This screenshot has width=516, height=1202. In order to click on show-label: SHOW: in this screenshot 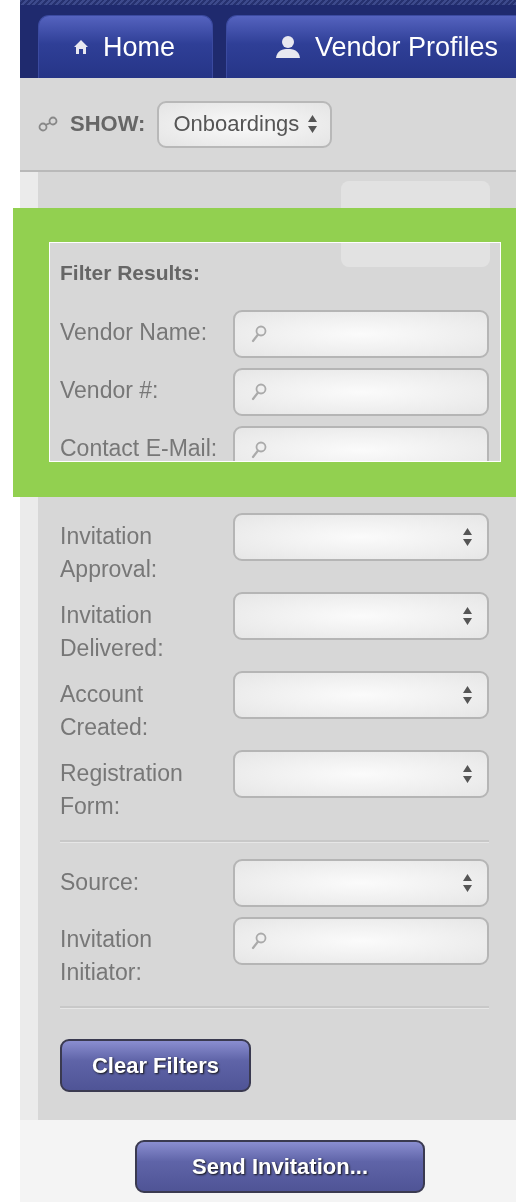, I will do `click(108, 124)`.